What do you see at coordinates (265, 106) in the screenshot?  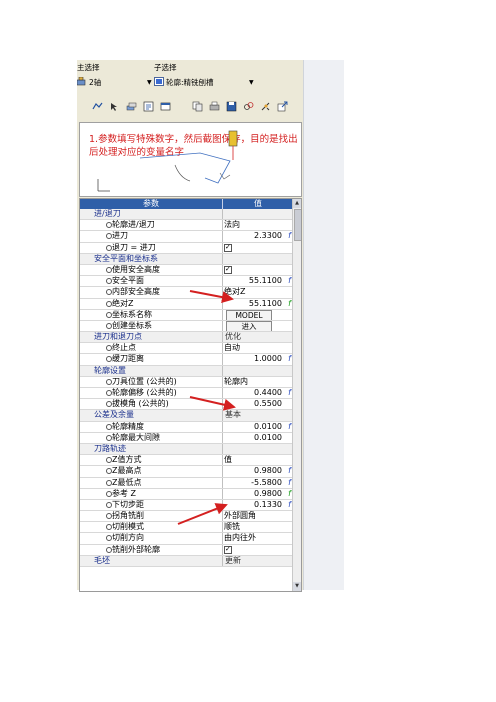 I see `settings-icon` at bounding box center [265, 106].